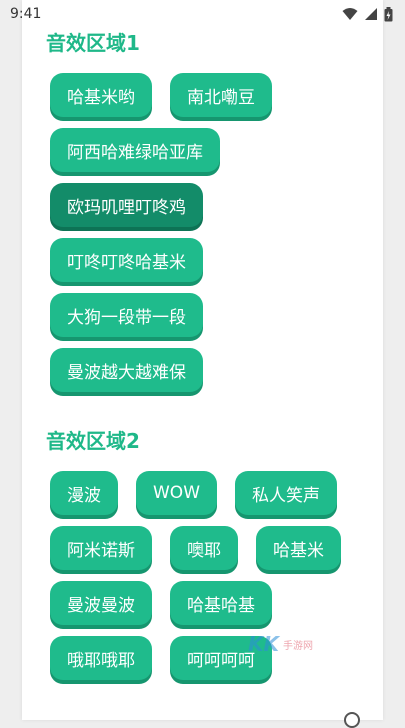 The width and height of the screenshot is (405, 728). Describe the element at coordinates (126, 260) in the screenshot. I see `sound-button: 叮咚叮咚哈基米` at that location.